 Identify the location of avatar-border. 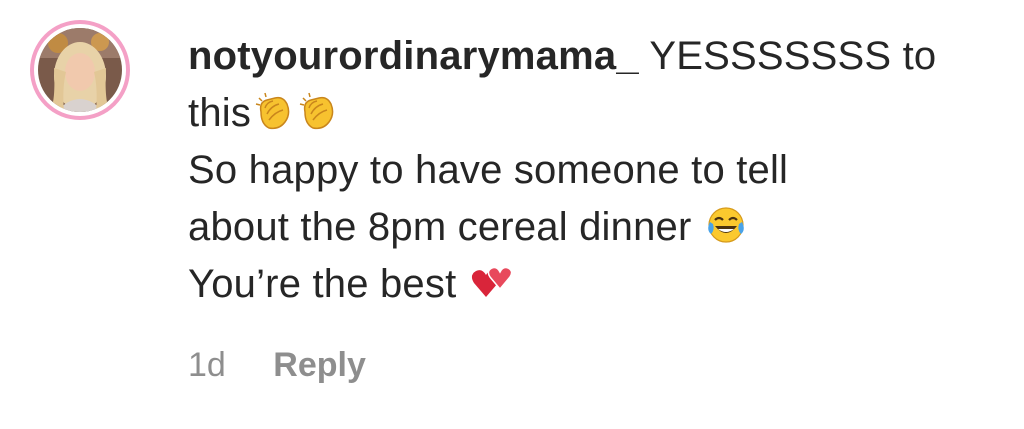
(80, 70).